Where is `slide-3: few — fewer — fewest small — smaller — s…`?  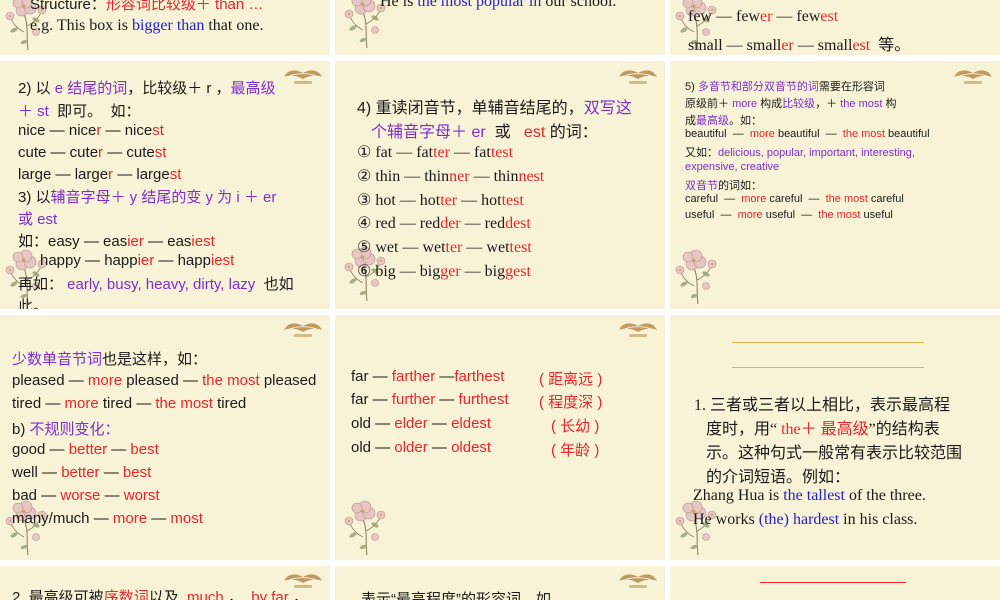
slide-3: few — fewer — fewest small — smaller — s… is located at coordinates (835, 27).